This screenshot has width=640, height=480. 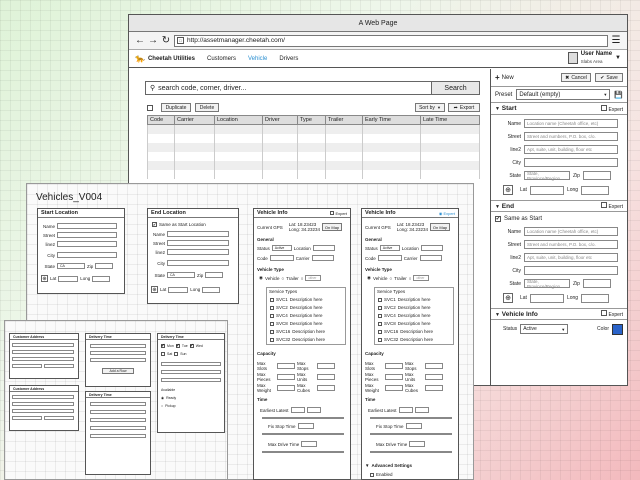 What do you see at coordinates (596, 283) in the screenshot?
I see `end-zip-input` at bounding box center [596, 283].